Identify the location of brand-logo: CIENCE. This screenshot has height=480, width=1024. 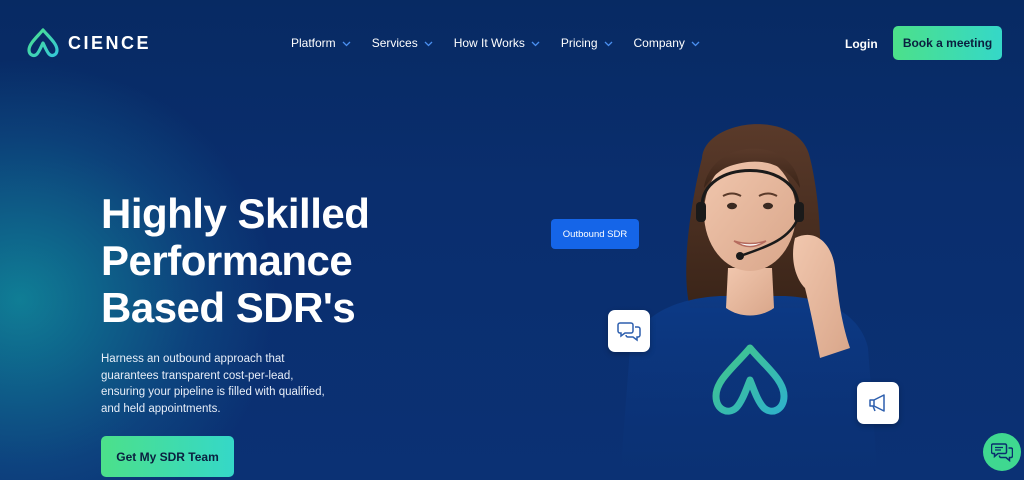
(88, 43).